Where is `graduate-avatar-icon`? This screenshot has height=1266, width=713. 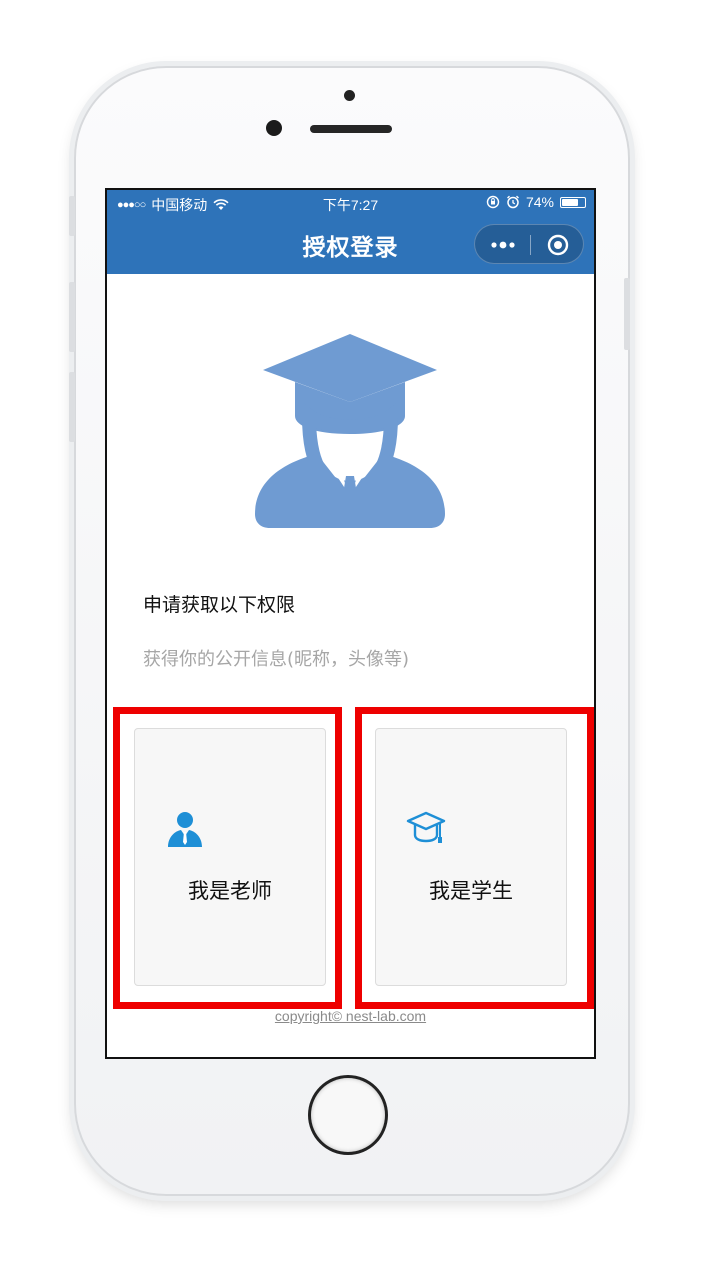
graduate-avatar-icon is located at coordinates (350, 431).